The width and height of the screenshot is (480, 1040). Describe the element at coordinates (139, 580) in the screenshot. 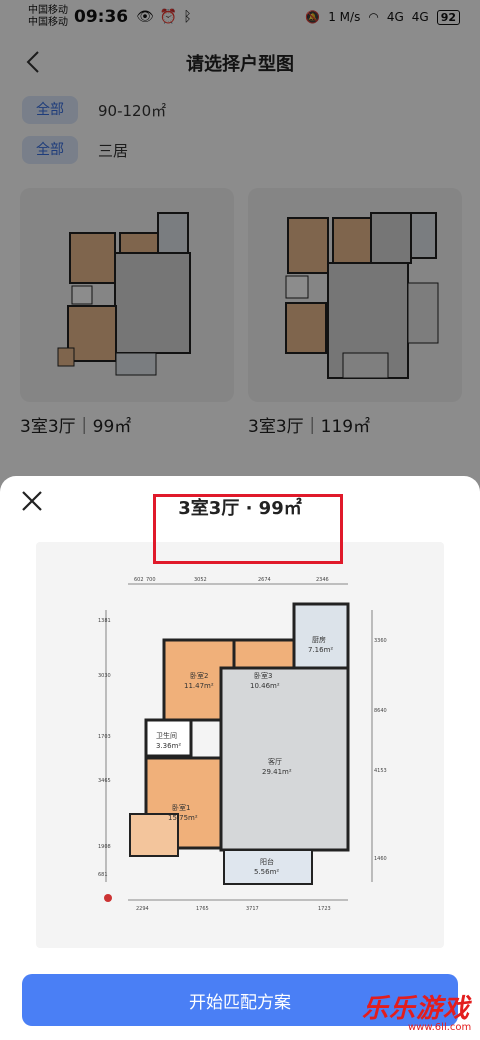

I see `dim-top-1: 602` at that location.